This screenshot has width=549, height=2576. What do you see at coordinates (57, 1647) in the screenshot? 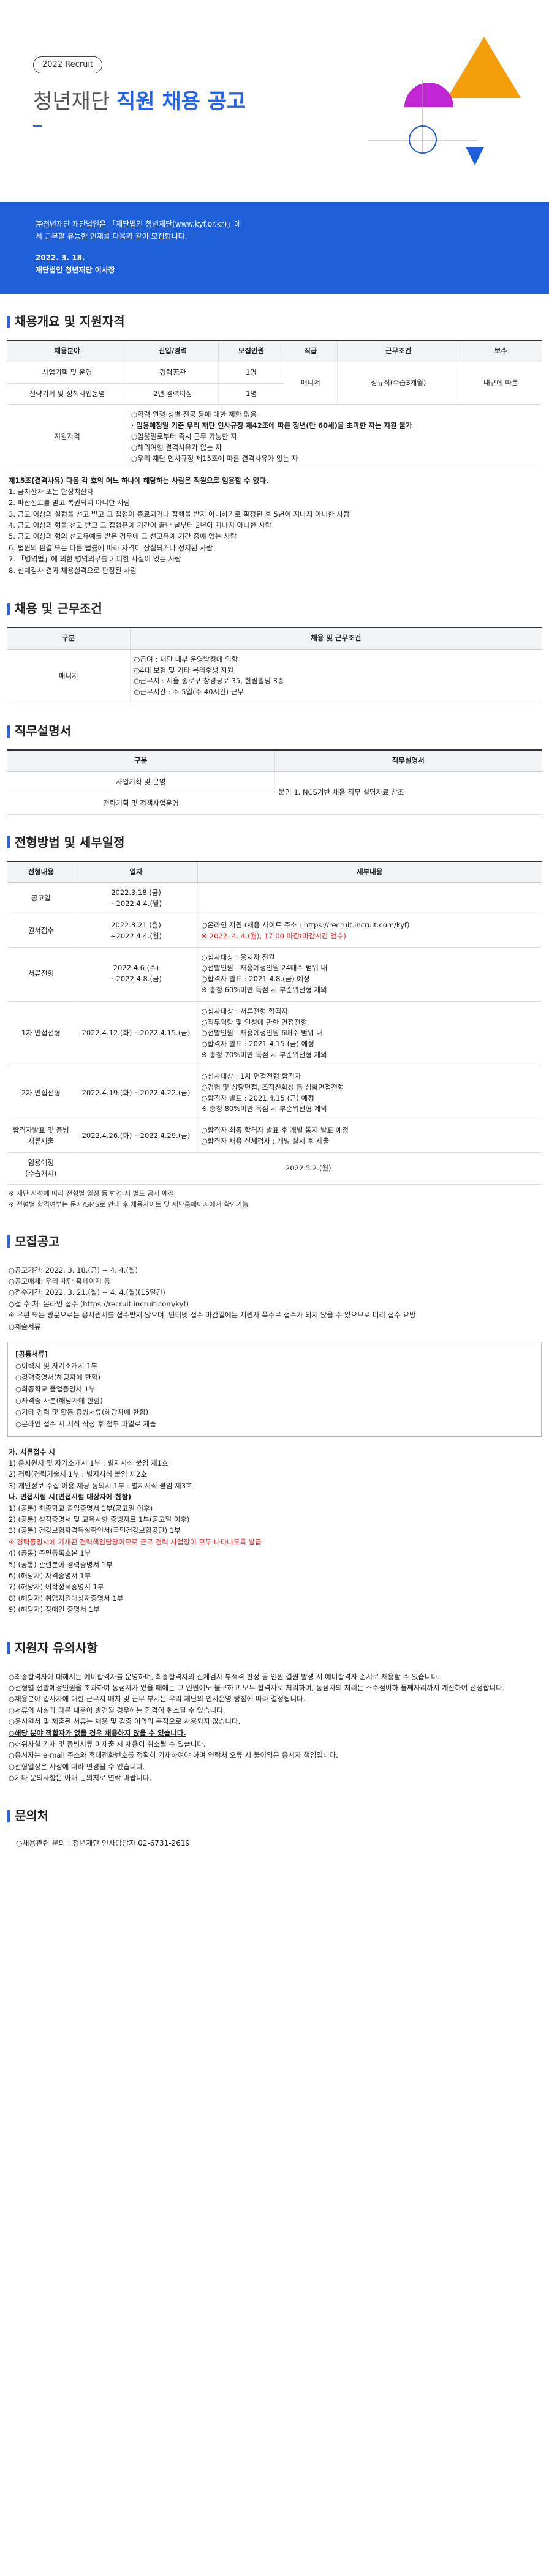
I see `section-title: 지원자 유의사항` at bounding box center [57, 1647].